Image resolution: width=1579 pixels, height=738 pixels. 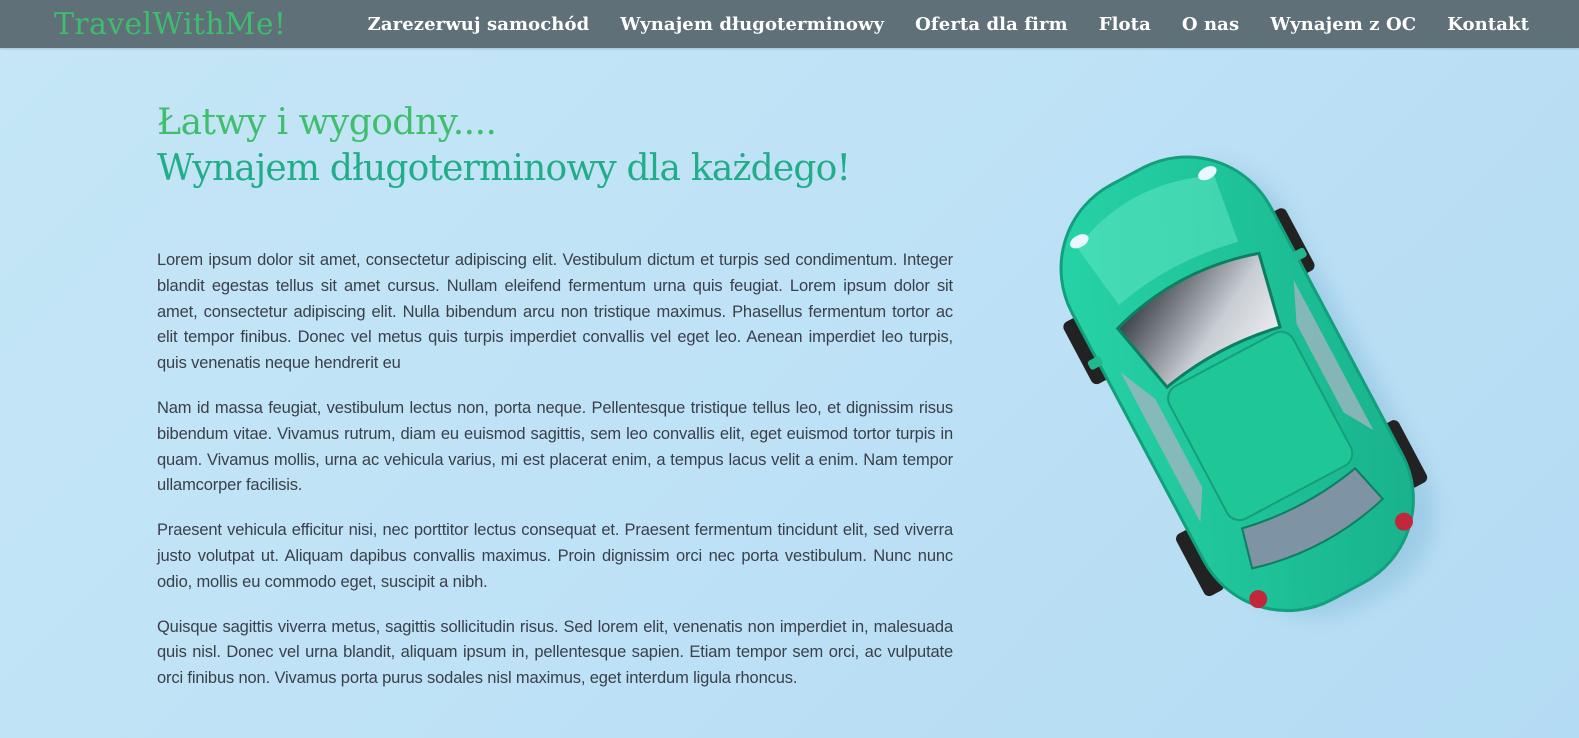 I want to click on nav-link-long-term-rental: Wynajem długoterminowy, so click(x=752, y=24).